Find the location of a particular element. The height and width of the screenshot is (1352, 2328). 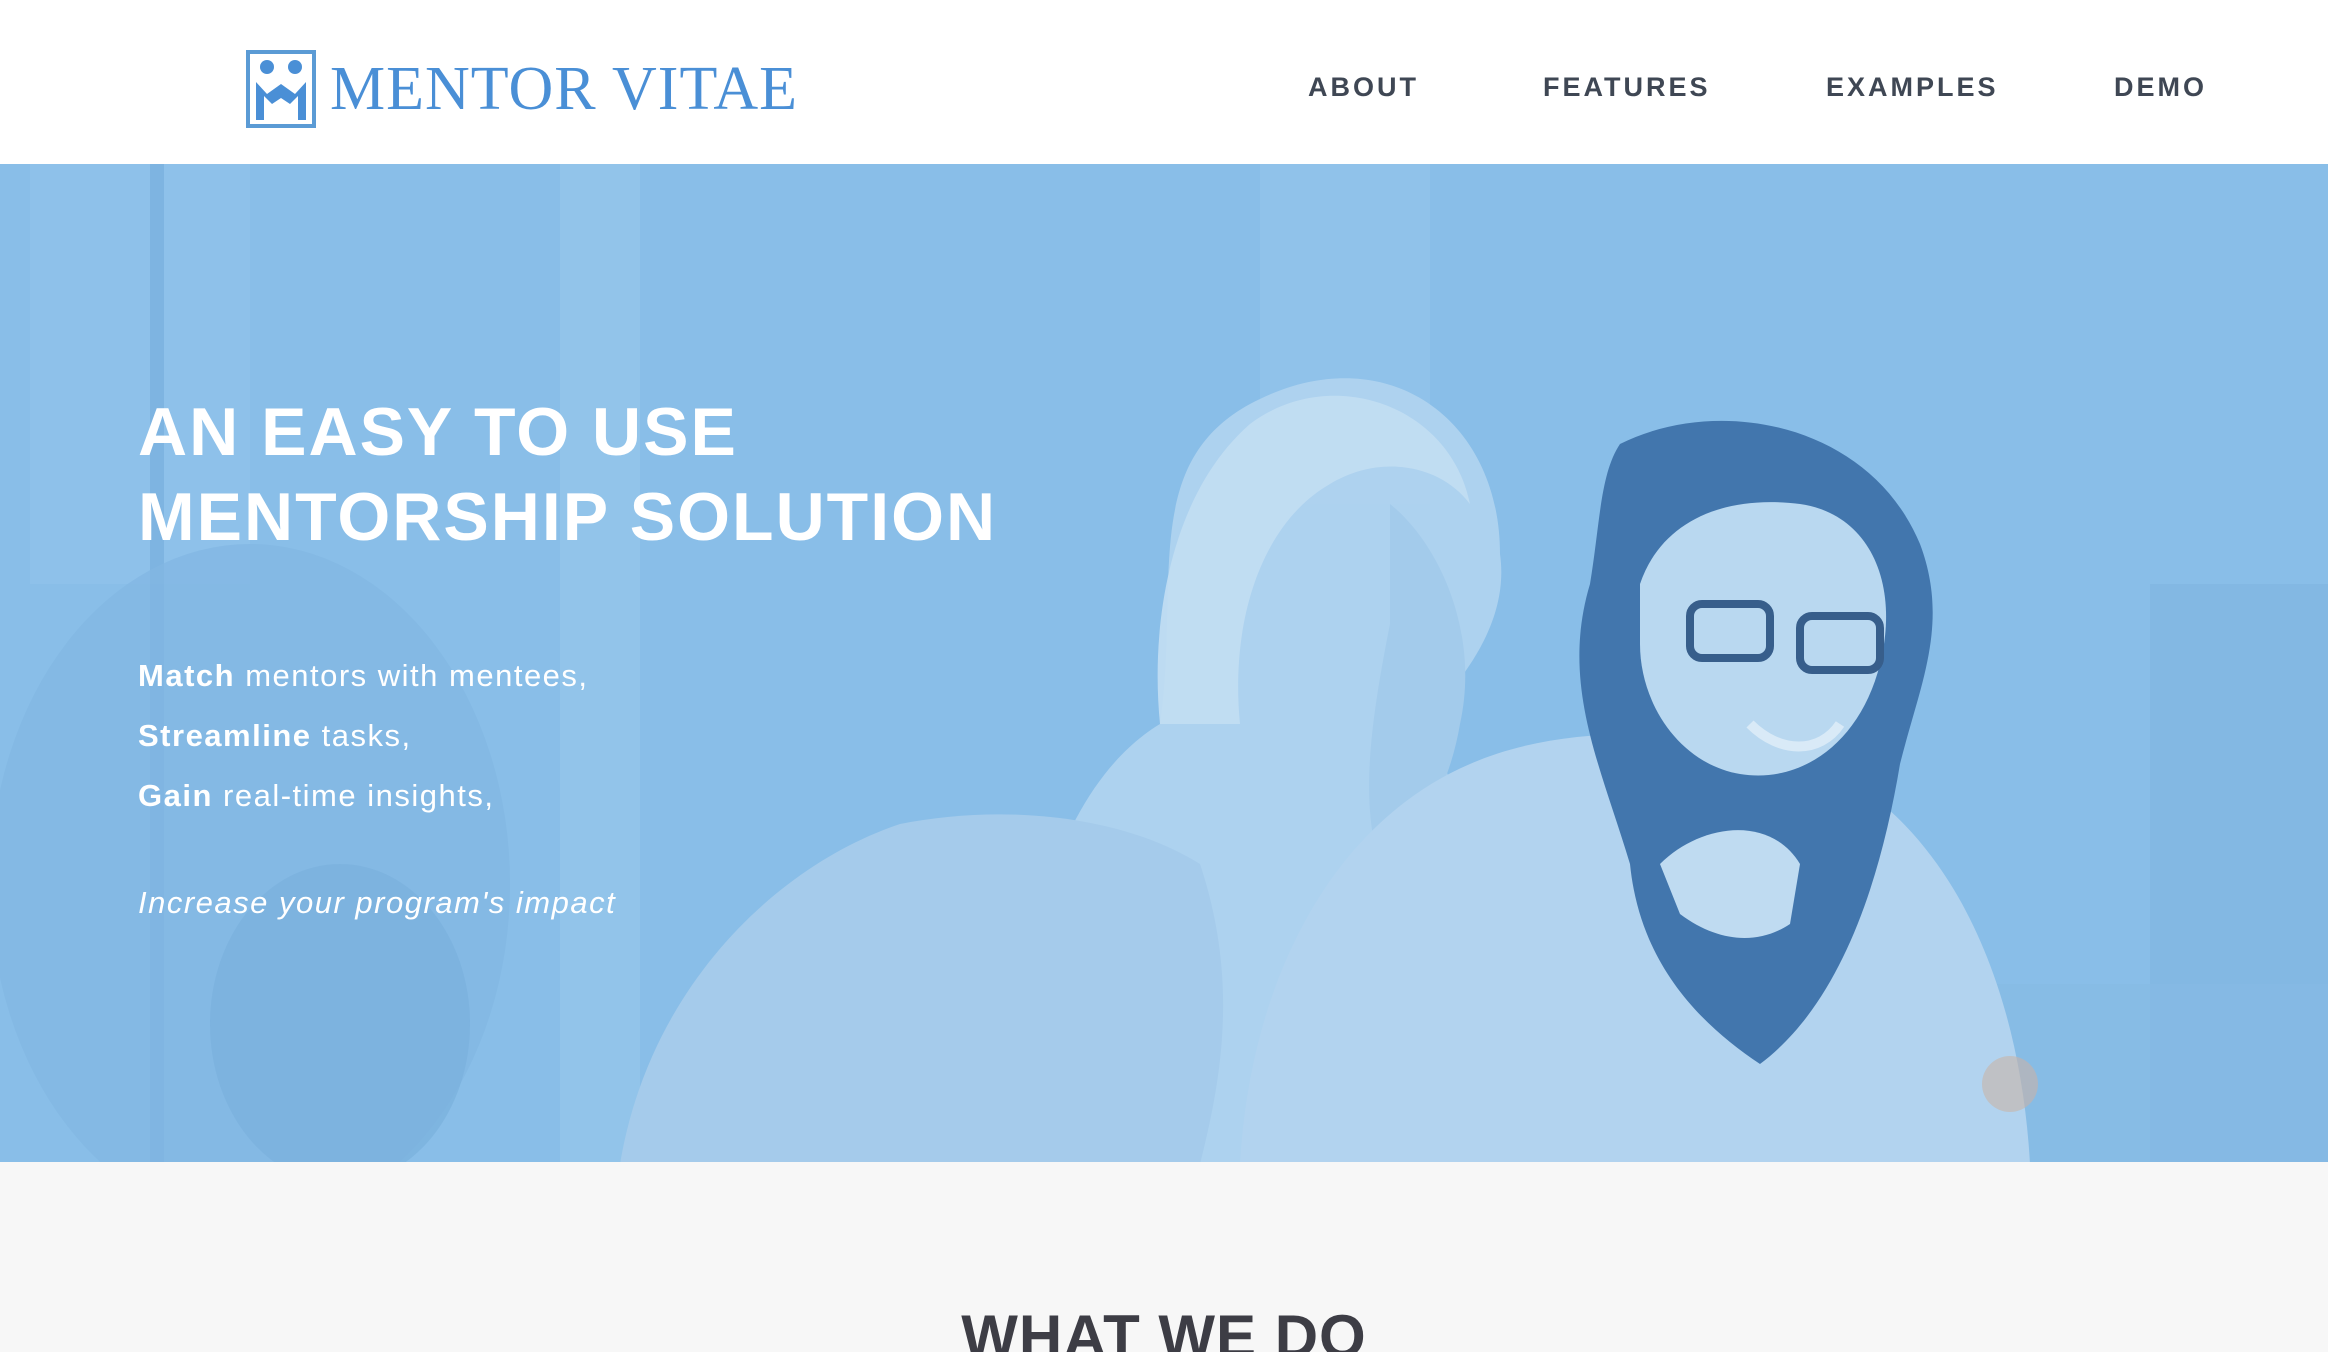

feature-gain-text: real-time insights, is located at coordinates (353, 795).